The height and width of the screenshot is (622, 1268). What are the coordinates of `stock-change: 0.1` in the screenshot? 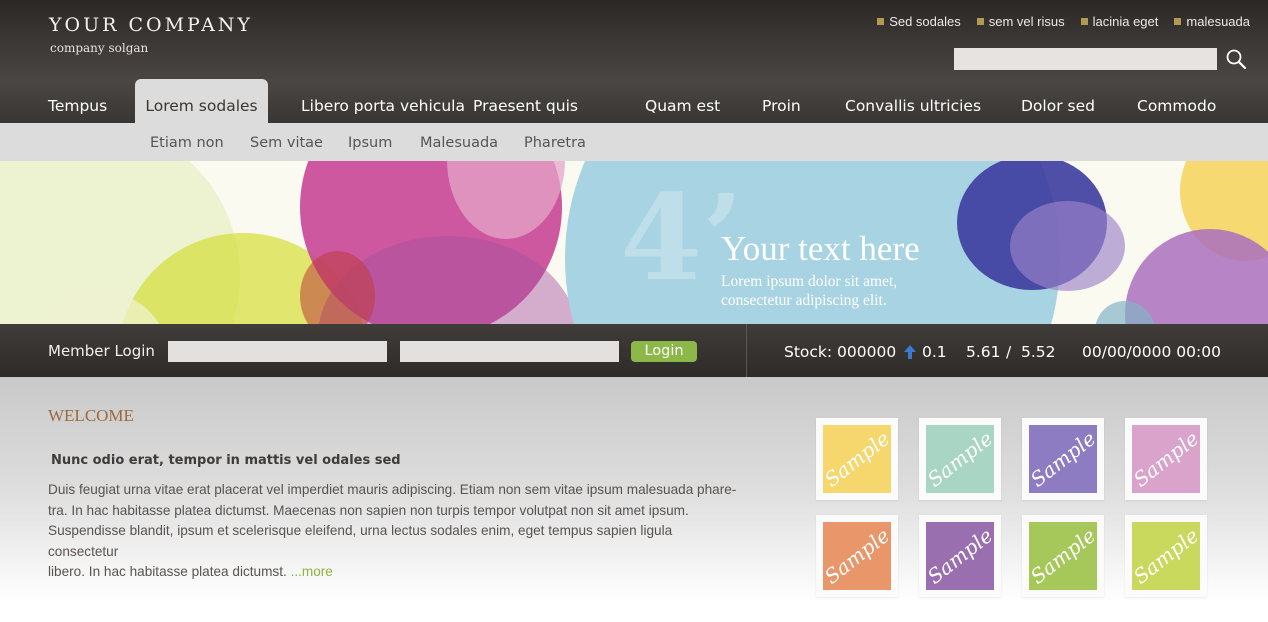 It's located at (934, 352).